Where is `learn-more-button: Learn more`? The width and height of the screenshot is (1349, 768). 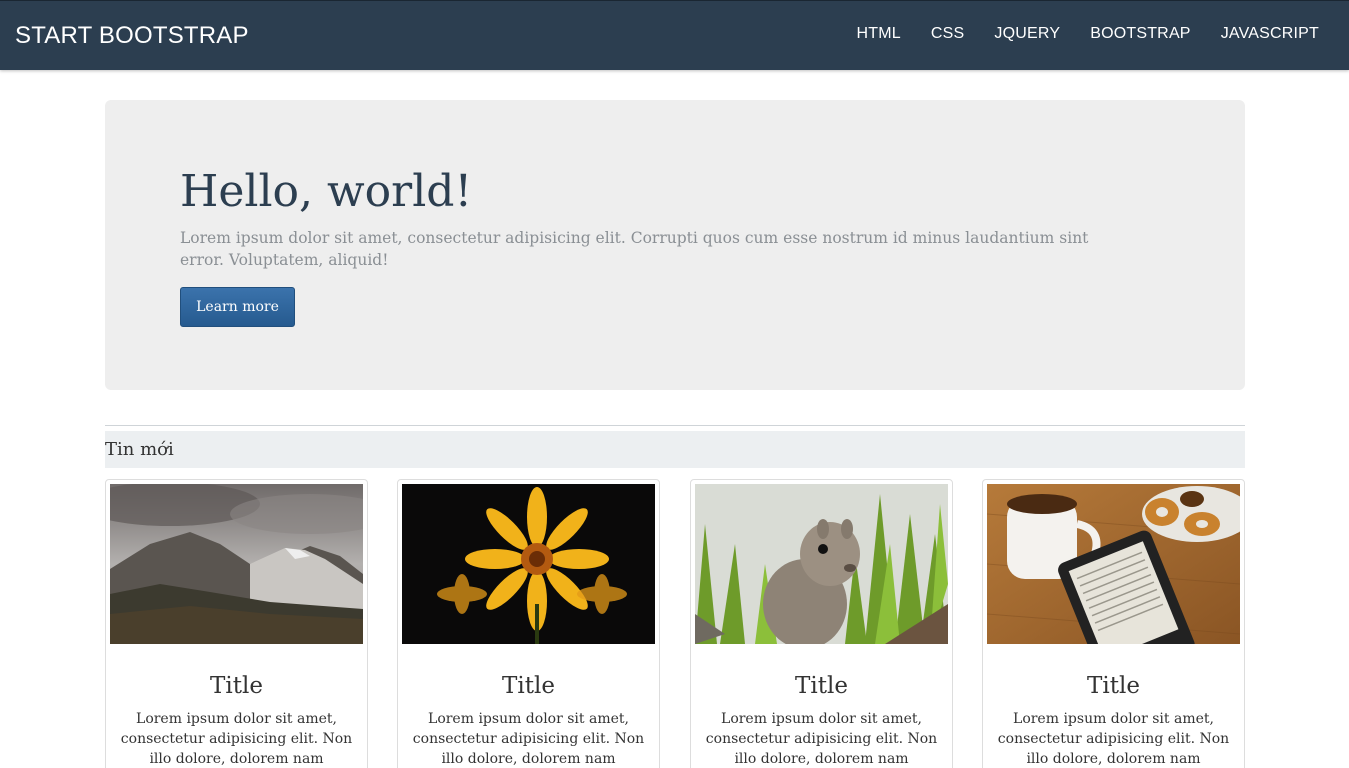 learn-more-button: Learn more is located at coordinates (237, 307).